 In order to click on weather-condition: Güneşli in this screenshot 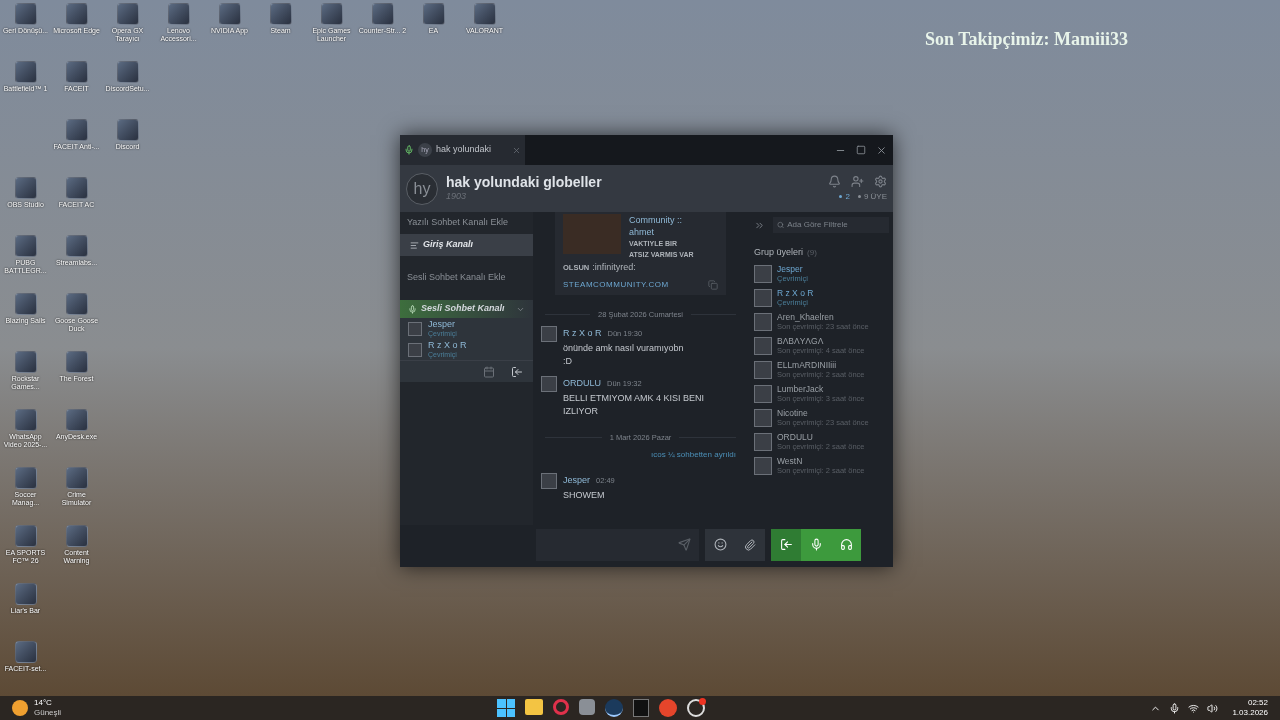, I will do `click(48, 713)`.